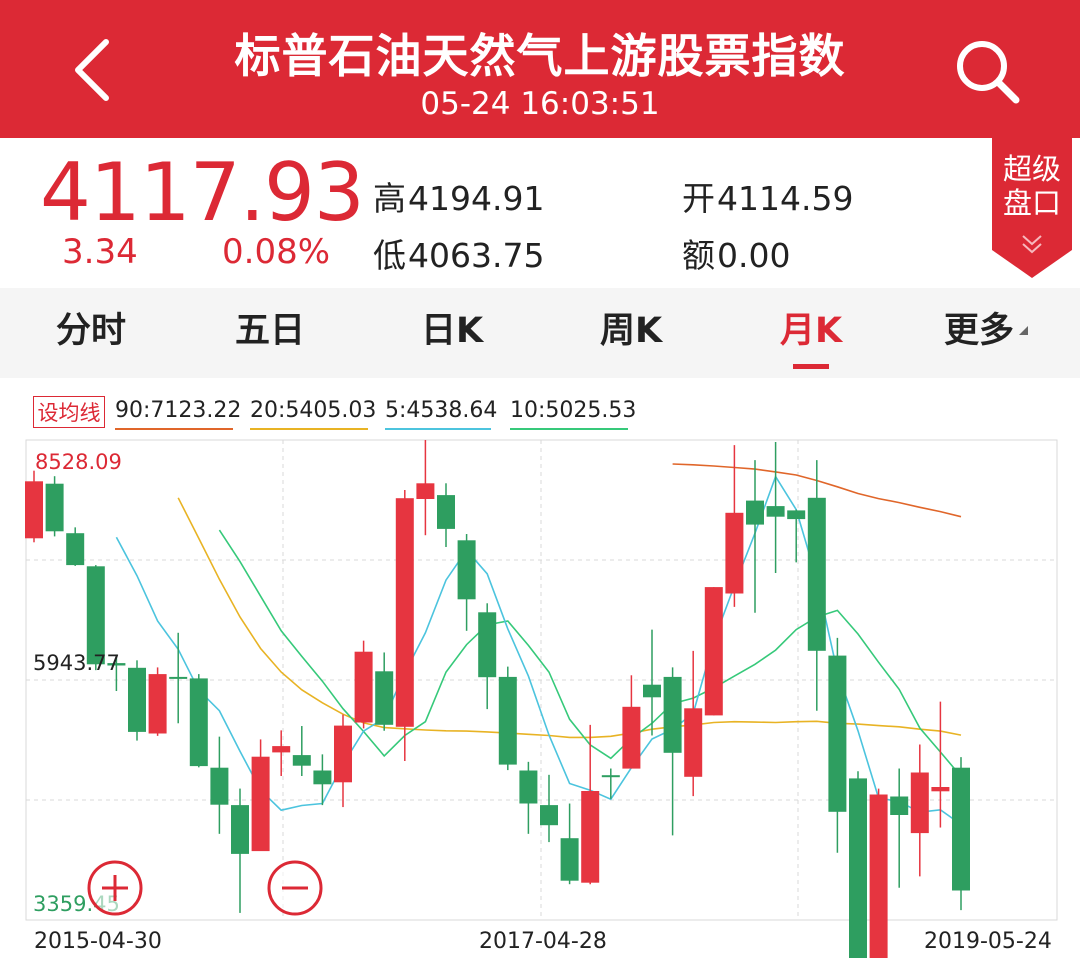 This screenshot has width=1080, height=958. What do you see at coordinates (309, 429) in the screenshot?
I see `ma20-underline` at bounding box center [309, 429].